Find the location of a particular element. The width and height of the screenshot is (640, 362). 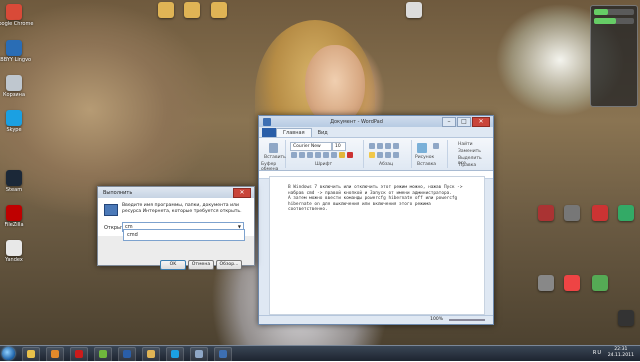

desktop-icon-left-3: Skype is located at coordinates (14, 121).